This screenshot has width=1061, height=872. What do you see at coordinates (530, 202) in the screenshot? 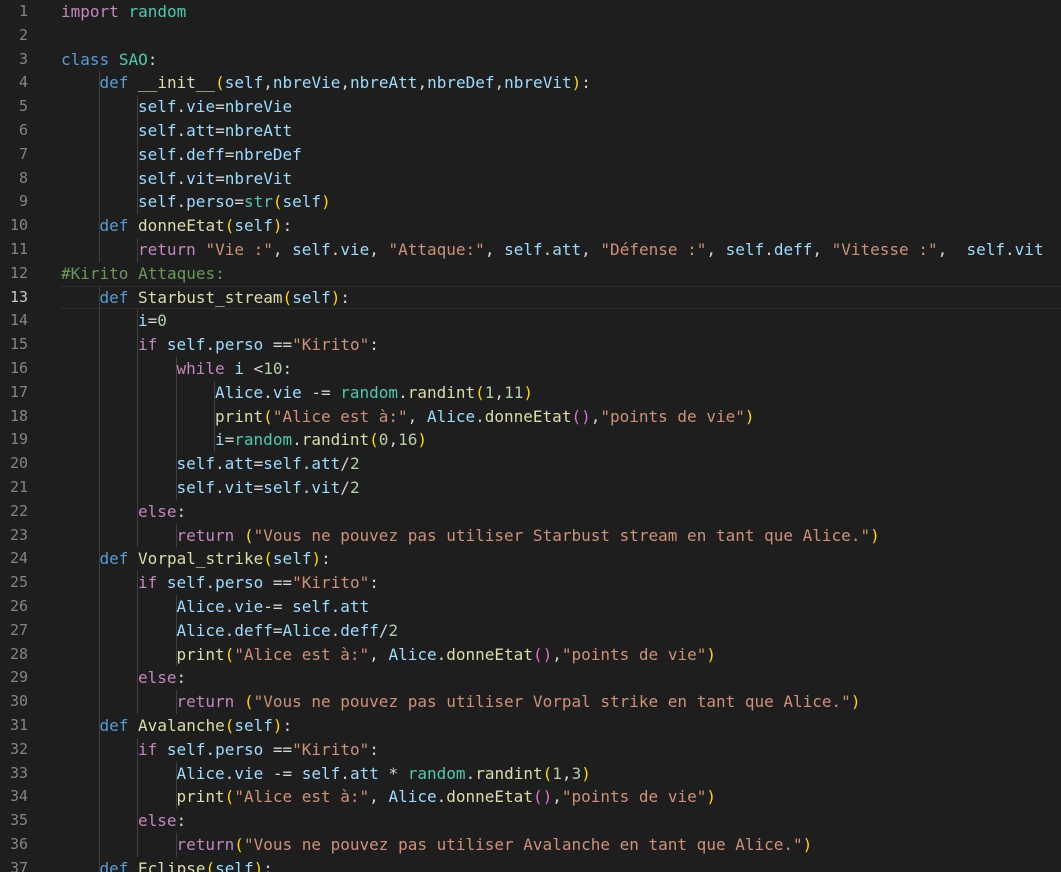
I see `code-line: 9 self.perso=str(self)` at bounding box center [530, 202].